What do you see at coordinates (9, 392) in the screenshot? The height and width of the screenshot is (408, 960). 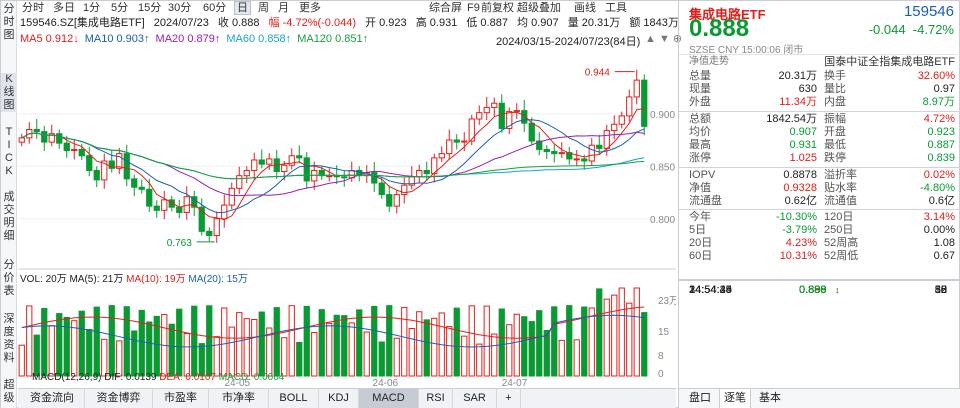 I see `side-view-6: 超 级` at bounding box center [9, 392].